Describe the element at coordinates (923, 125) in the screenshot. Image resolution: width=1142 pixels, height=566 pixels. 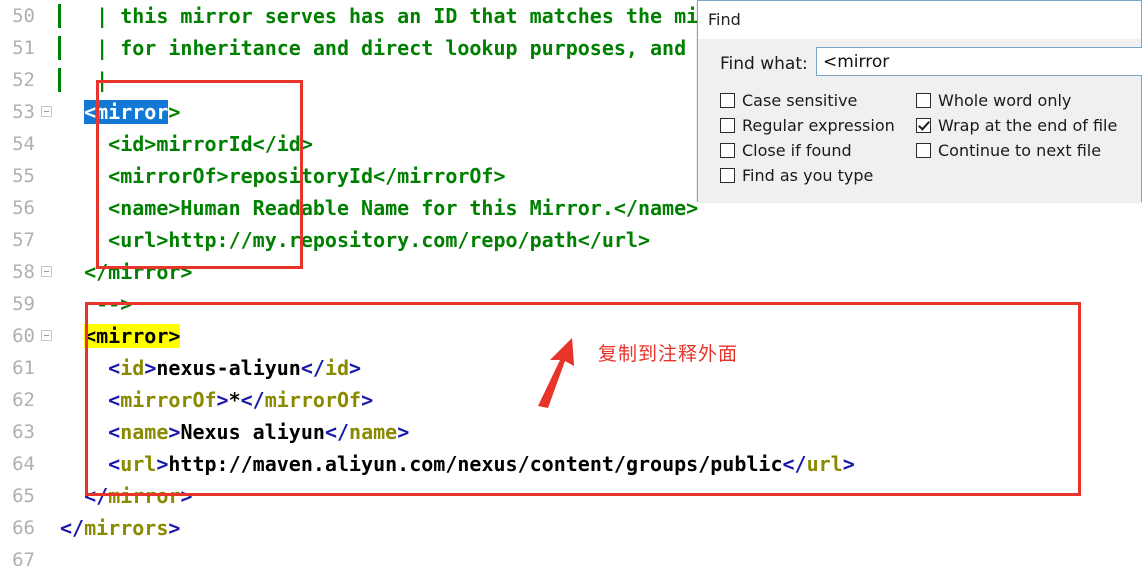
I see `checkbox-box-icon-checked` at that location.